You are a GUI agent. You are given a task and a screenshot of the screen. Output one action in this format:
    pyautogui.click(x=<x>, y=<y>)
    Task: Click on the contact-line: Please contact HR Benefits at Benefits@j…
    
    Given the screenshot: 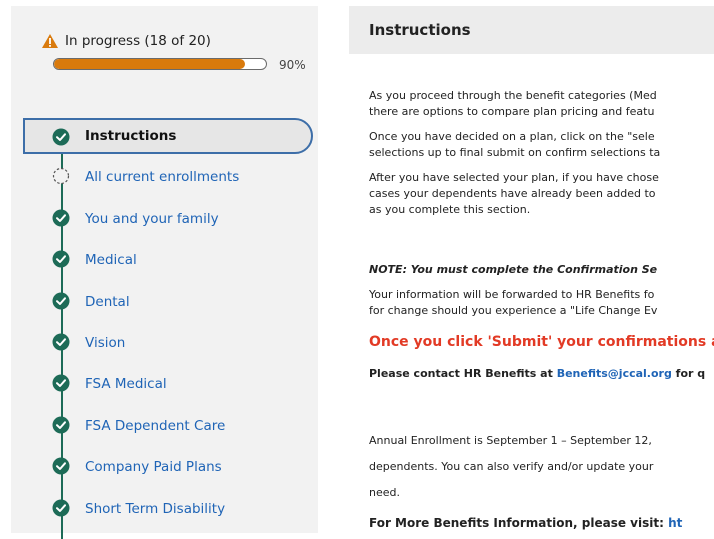 What is the action you would take?
    pyautogui.click(x=537, y=374)
    